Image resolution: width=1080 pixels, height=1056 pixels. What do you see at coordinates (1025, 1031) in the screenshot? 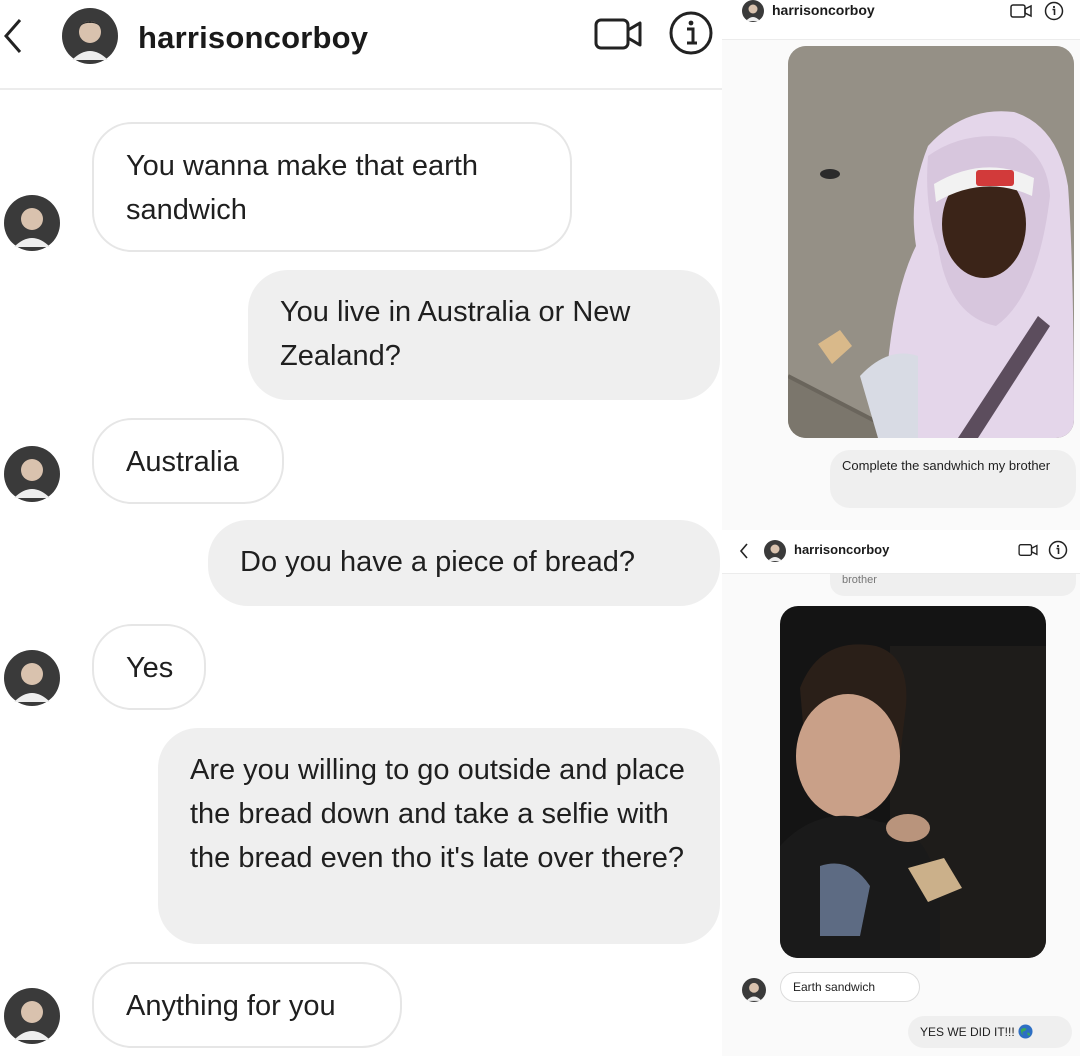
I see `globe-emoji-icon` at bounding box center [1025, 1031].